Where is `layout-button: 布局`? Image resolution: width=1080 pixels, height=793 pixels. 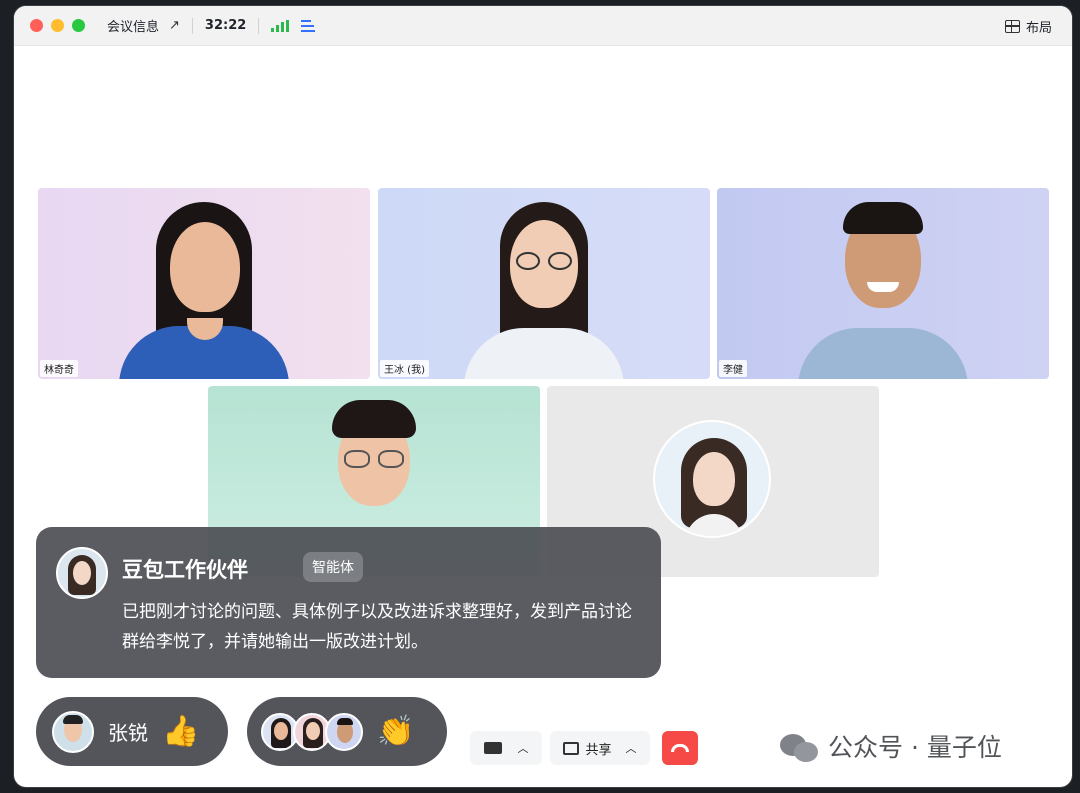
layout-button: 布局 is located at coordinates (1028, 26).